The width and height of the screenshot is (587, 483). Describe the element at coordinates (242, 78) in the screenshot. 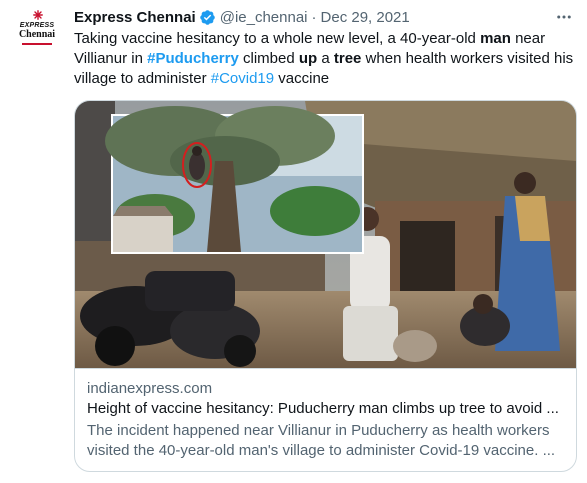

I see `hashtag-link: #Covid19` at that location.